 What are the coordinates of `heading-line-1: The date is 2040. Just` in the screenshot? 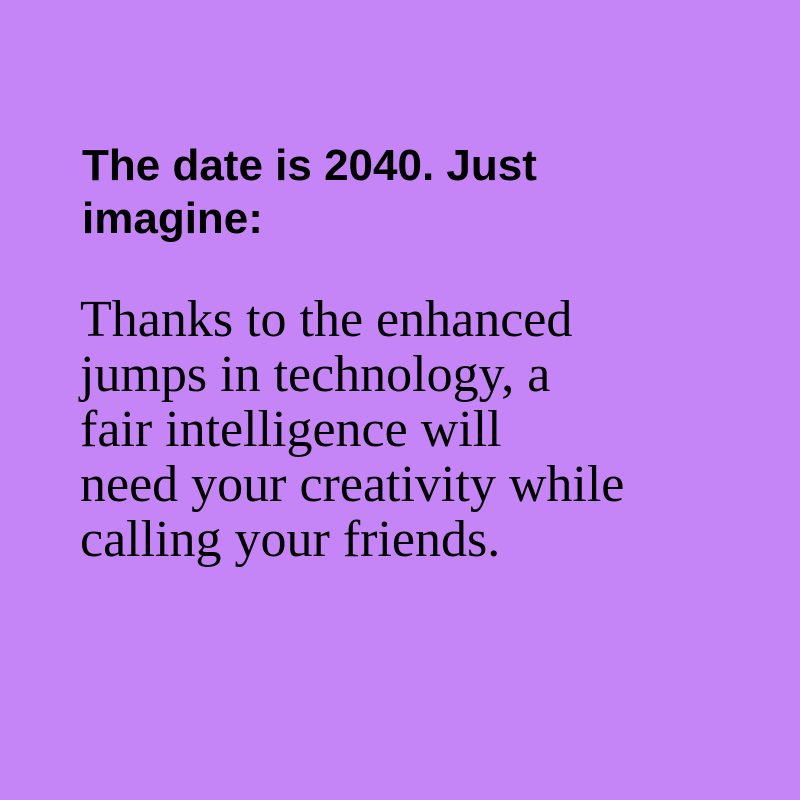 It's located at (309, 165).